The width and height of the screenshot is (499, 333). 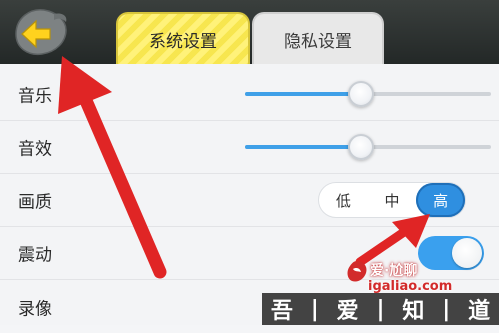 I want to click on quality-segmented-control: 低 中 高, so click(x=392, y=200).